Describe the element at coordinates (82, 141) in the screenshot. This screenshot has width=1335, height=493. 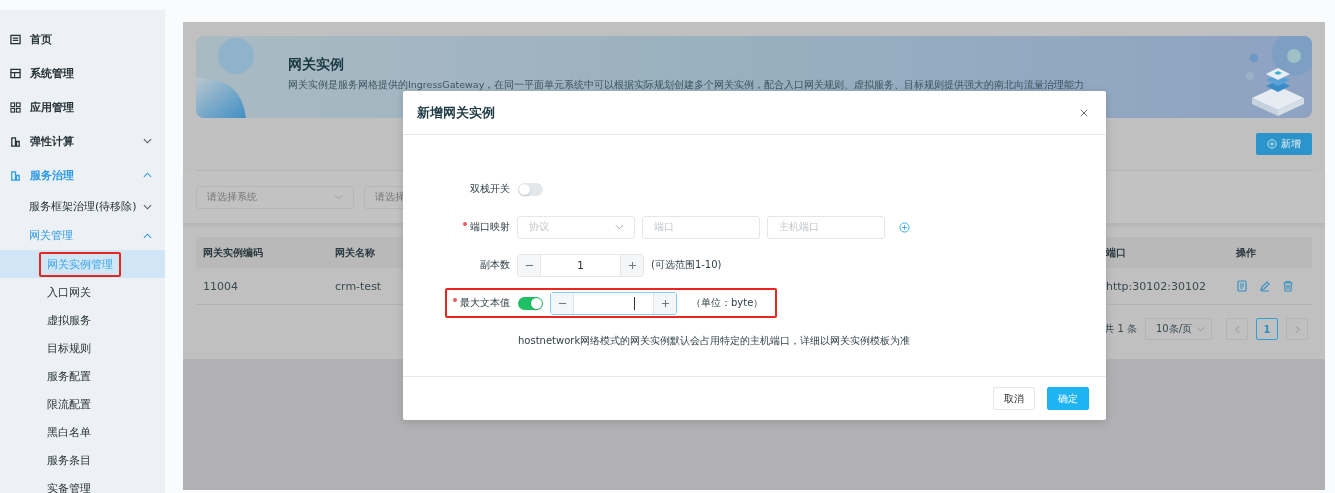
I see `sidebar-item: 弹性计算` at that location.